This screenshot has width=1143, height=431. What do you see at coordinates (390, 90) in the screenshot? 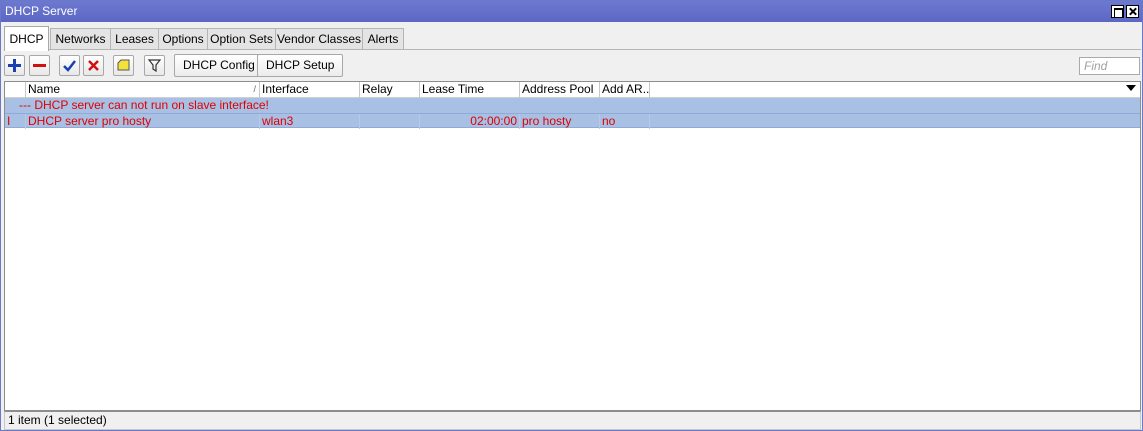
I see `column-relay: Relay` at bounding box center [390, 90].